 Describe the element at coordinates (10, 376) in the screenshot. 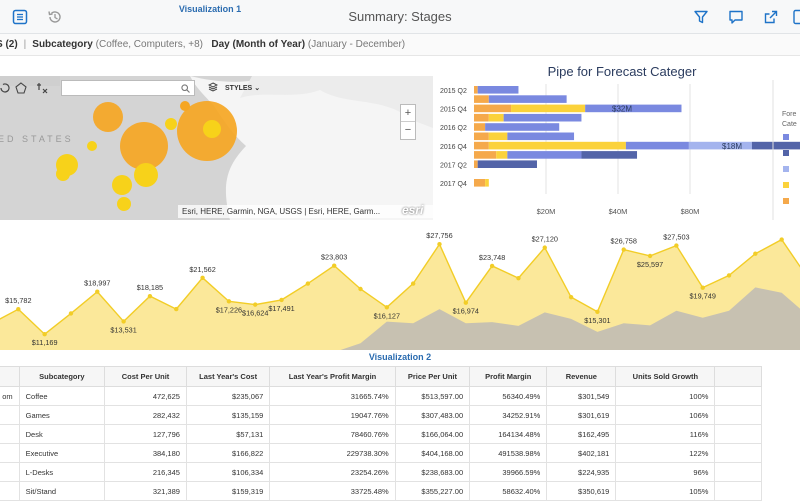

I see `column-header: y` at that location.